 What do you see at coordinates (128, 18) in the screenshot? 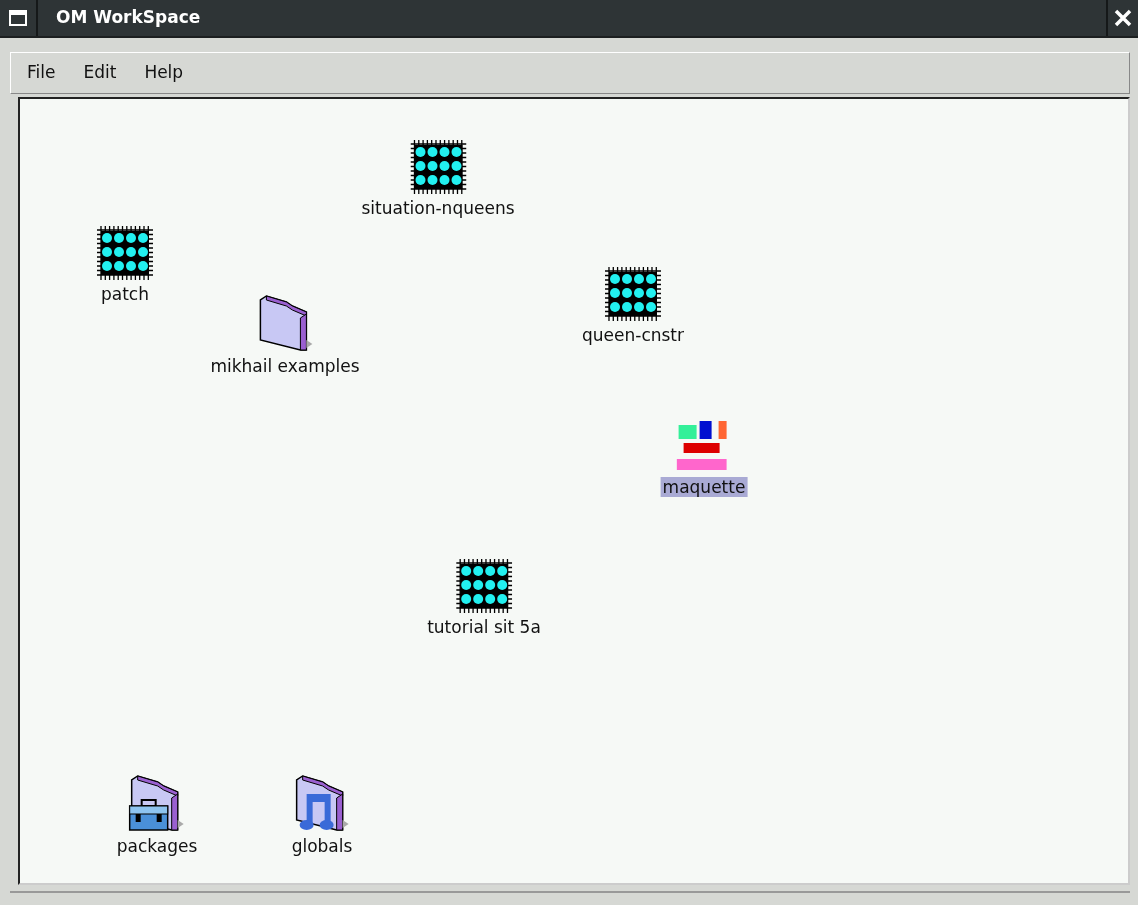
I see `window-title: OM WorkSpace` at bounding box center [128, 18].